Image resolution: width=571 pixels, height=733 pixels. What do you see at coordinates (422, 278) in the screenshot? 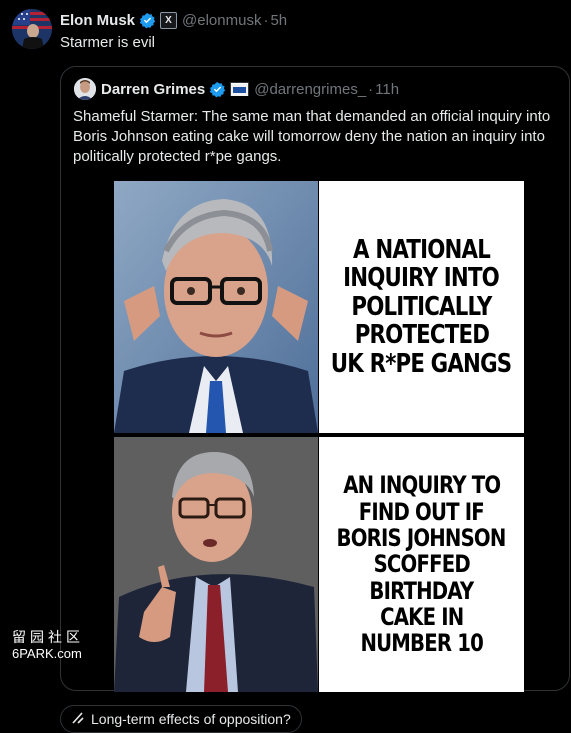
I see `top-caption-line: INQUIRY INTO` at bounding box center [422, 278].